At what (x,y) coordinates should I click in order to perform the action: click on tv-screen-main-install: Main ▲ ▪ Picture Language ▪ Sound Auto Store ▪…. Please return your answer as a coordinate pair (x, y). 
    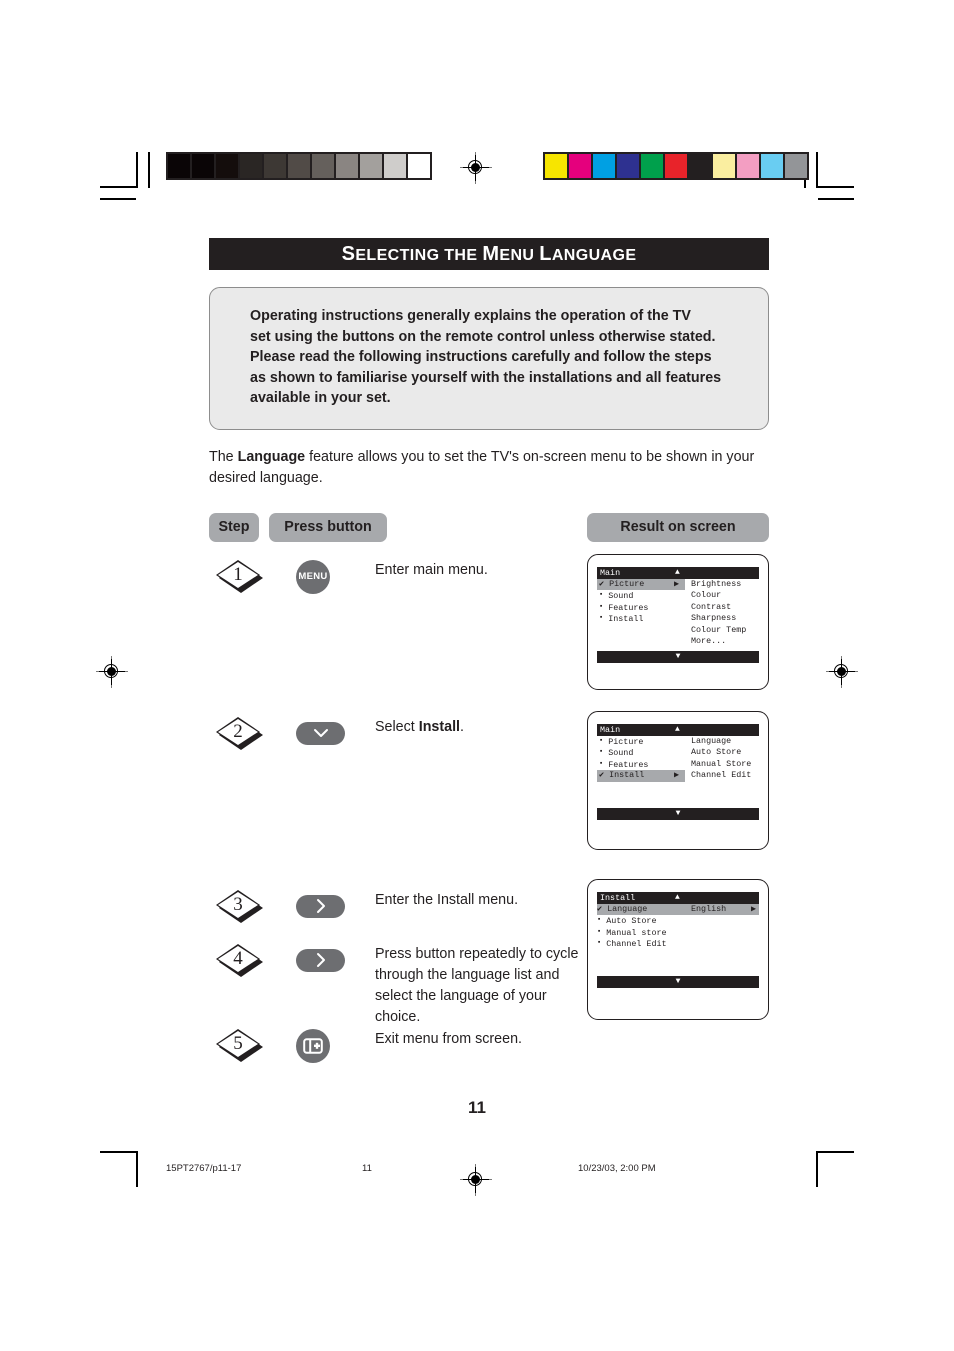
    Looking at the image, I should click on (678, 780).